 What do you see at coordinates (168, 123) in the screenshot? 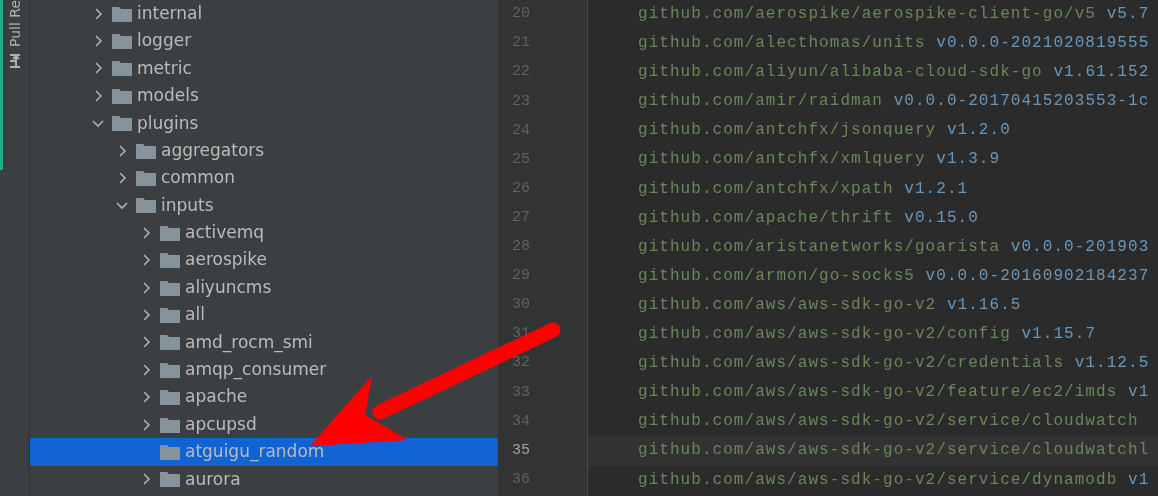
I see `folder-name: plugins` at bounding box center [168, 123].